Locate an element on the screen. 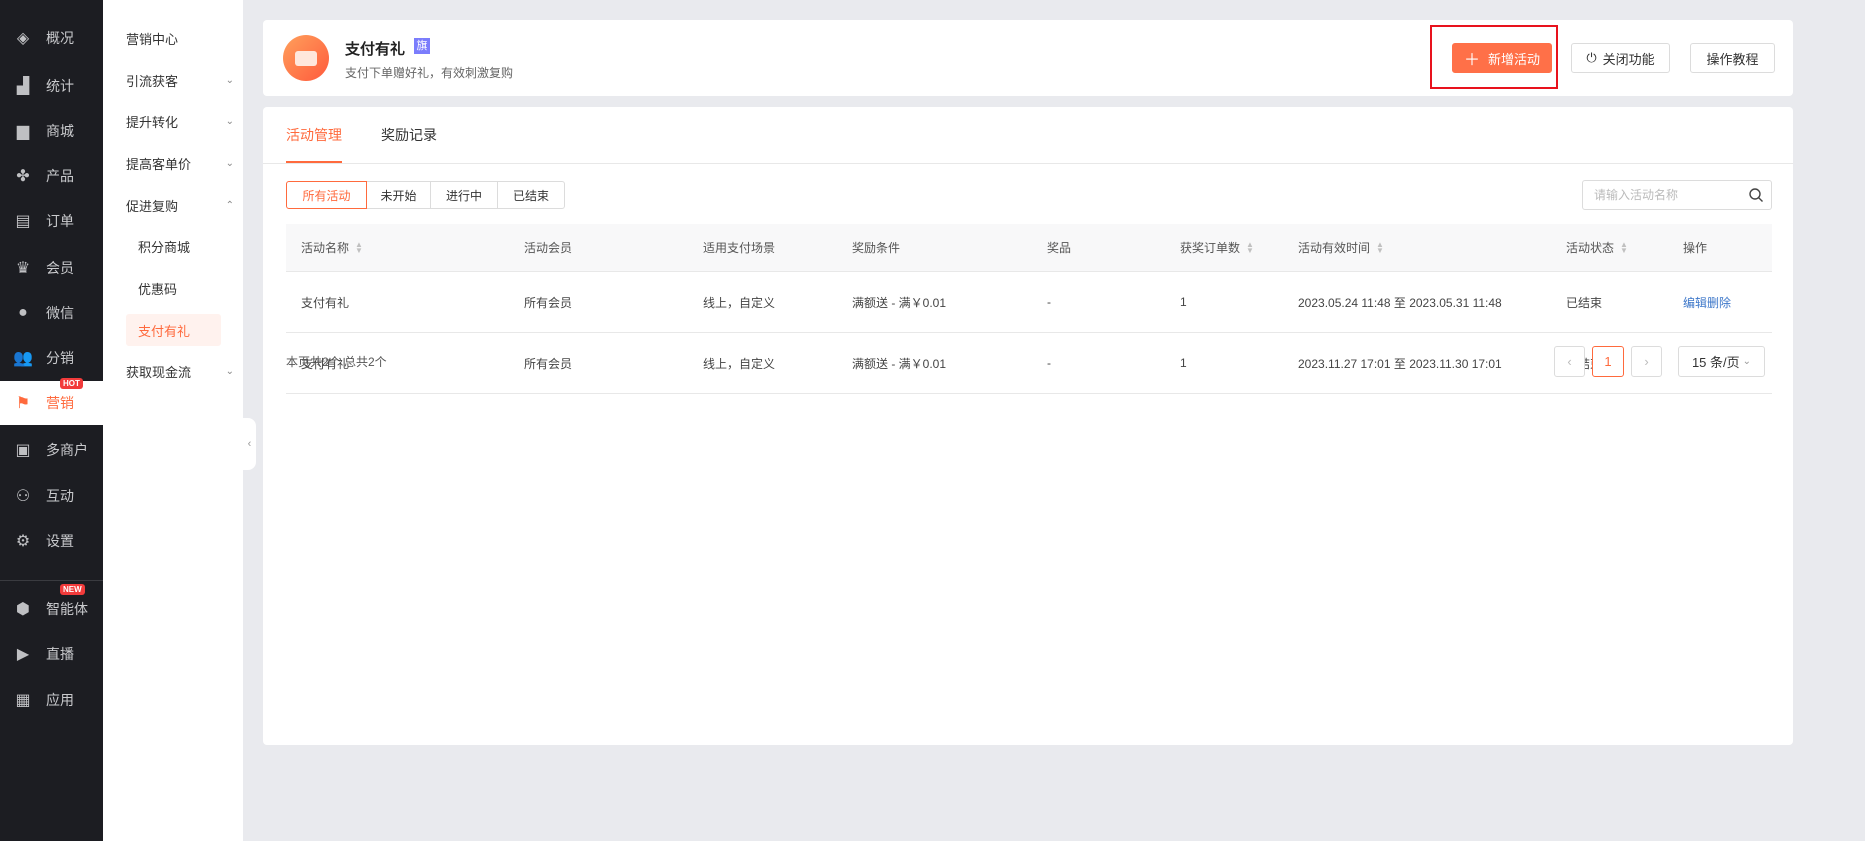 The height and width of the screenshot is (841, 1865). activity-search-input is located at coordinates (1677, 195).